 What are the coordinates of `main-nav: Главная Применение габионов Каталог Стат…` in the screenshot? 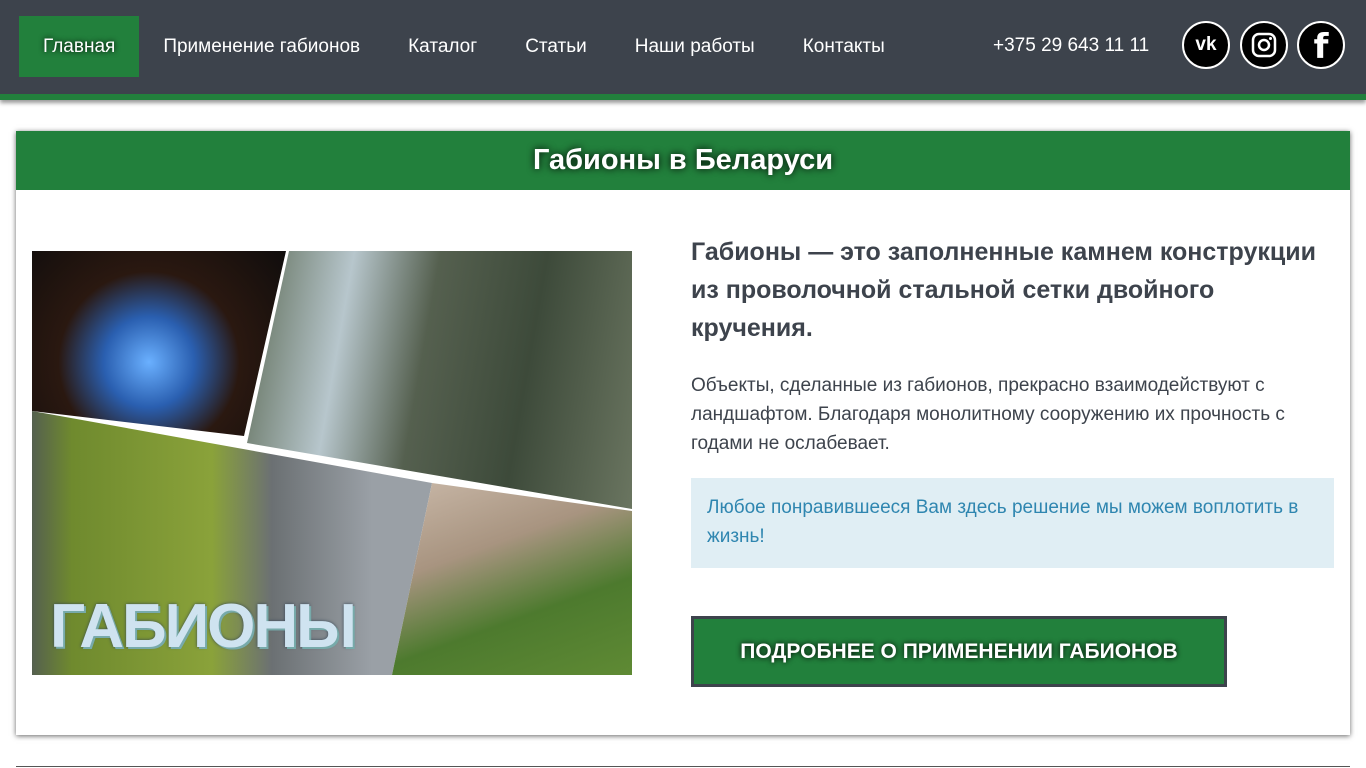 It's located at (464, 46).